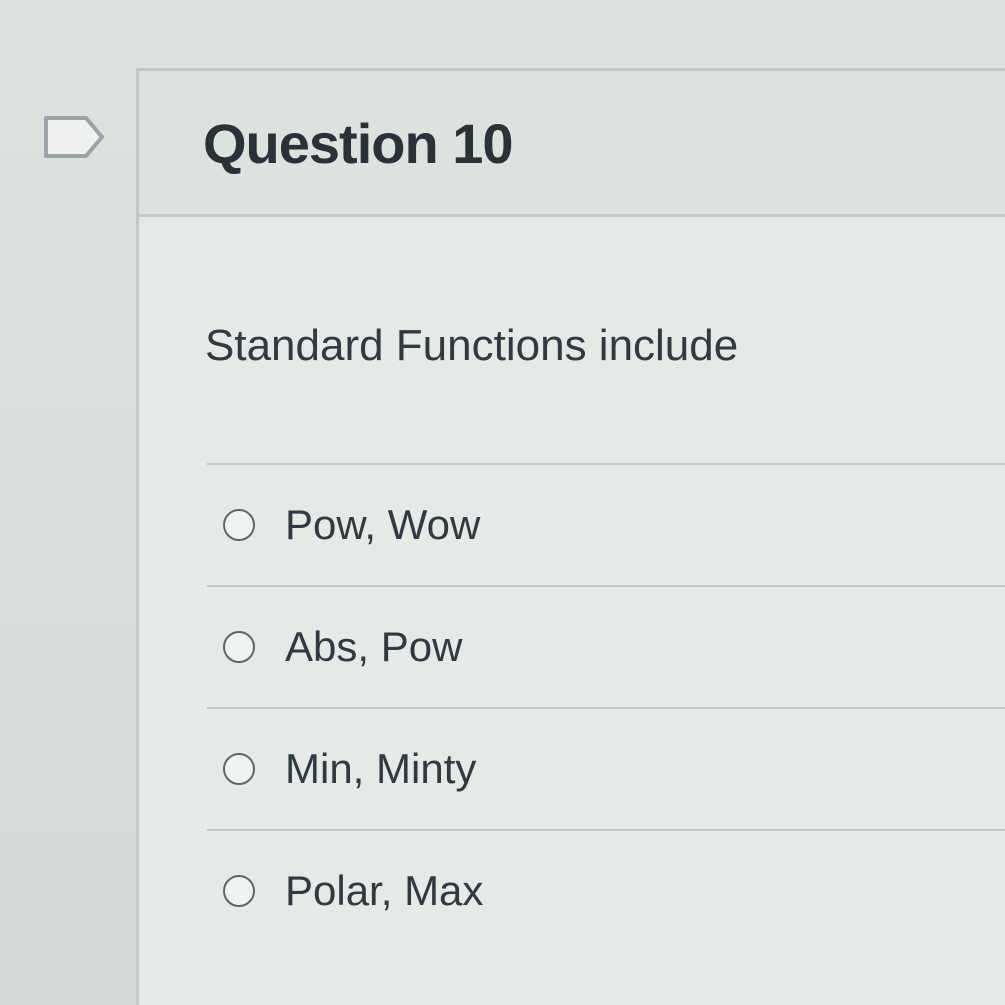 The height and width of the screenshot is (1005, 1005). I want to click on answer-option: Pow, Wow, so click(606, 524).